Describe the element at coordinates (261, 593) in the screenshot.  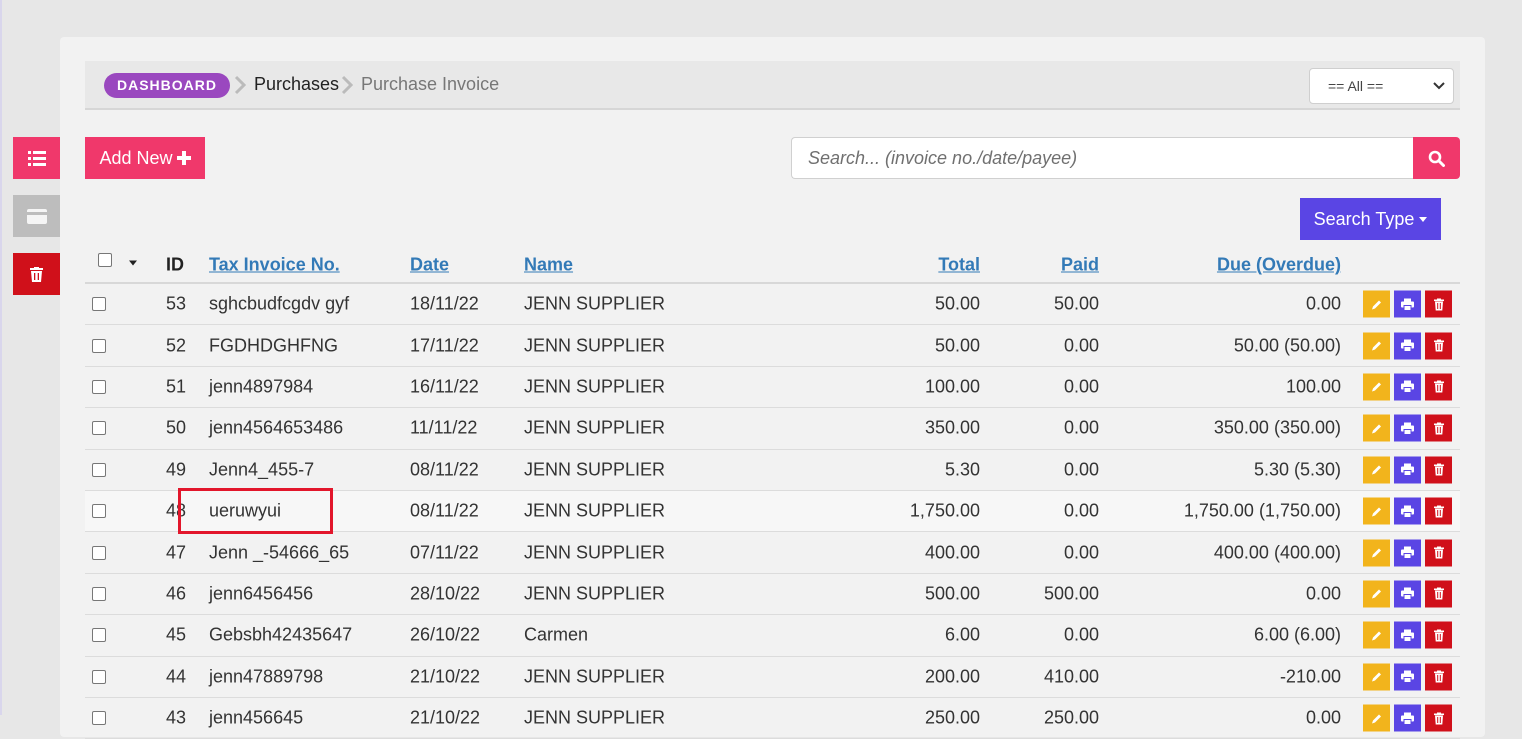
I see `cell-invoice-no: jenn6456456` at that location.